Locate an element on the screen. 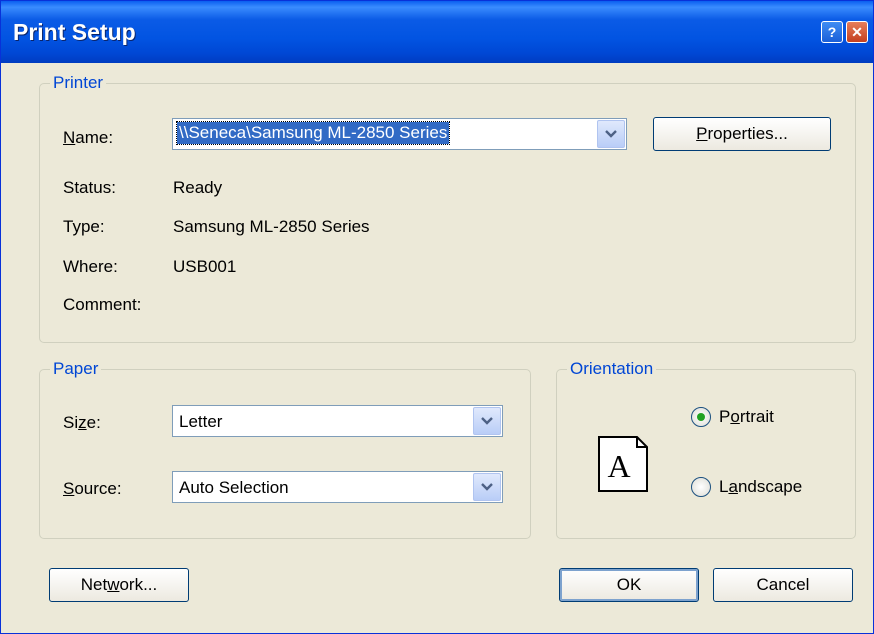 The image size is (874, 634). radio-selected-dot is located at coordinates (701, 417).